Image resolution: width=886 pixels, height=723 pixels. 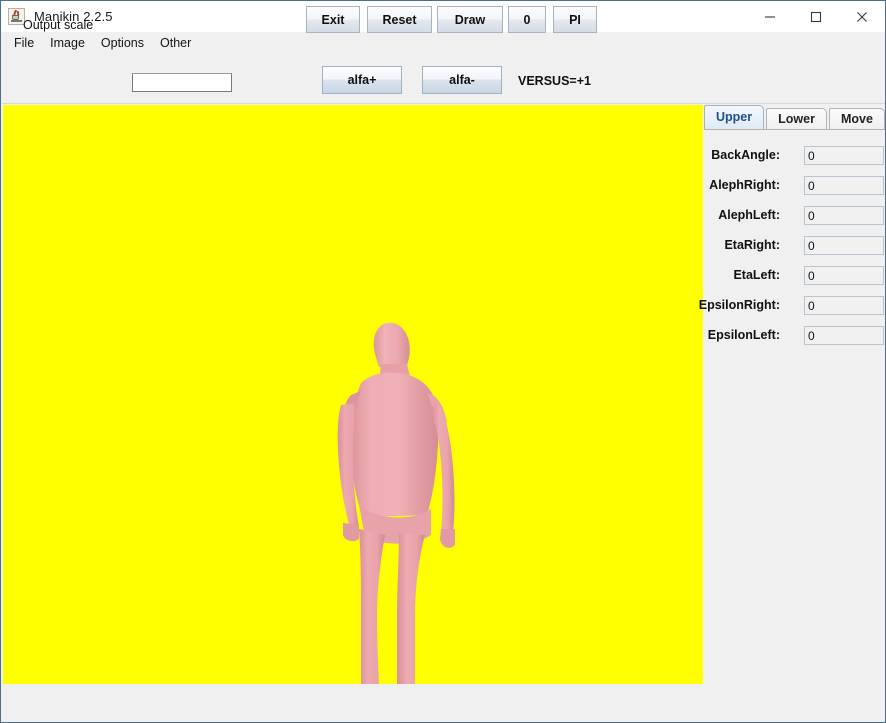 What do you see at coordinates (58, 25) in the screenshot?
I see `output-scale-label: Output scale` at bounding box center [58, 25].